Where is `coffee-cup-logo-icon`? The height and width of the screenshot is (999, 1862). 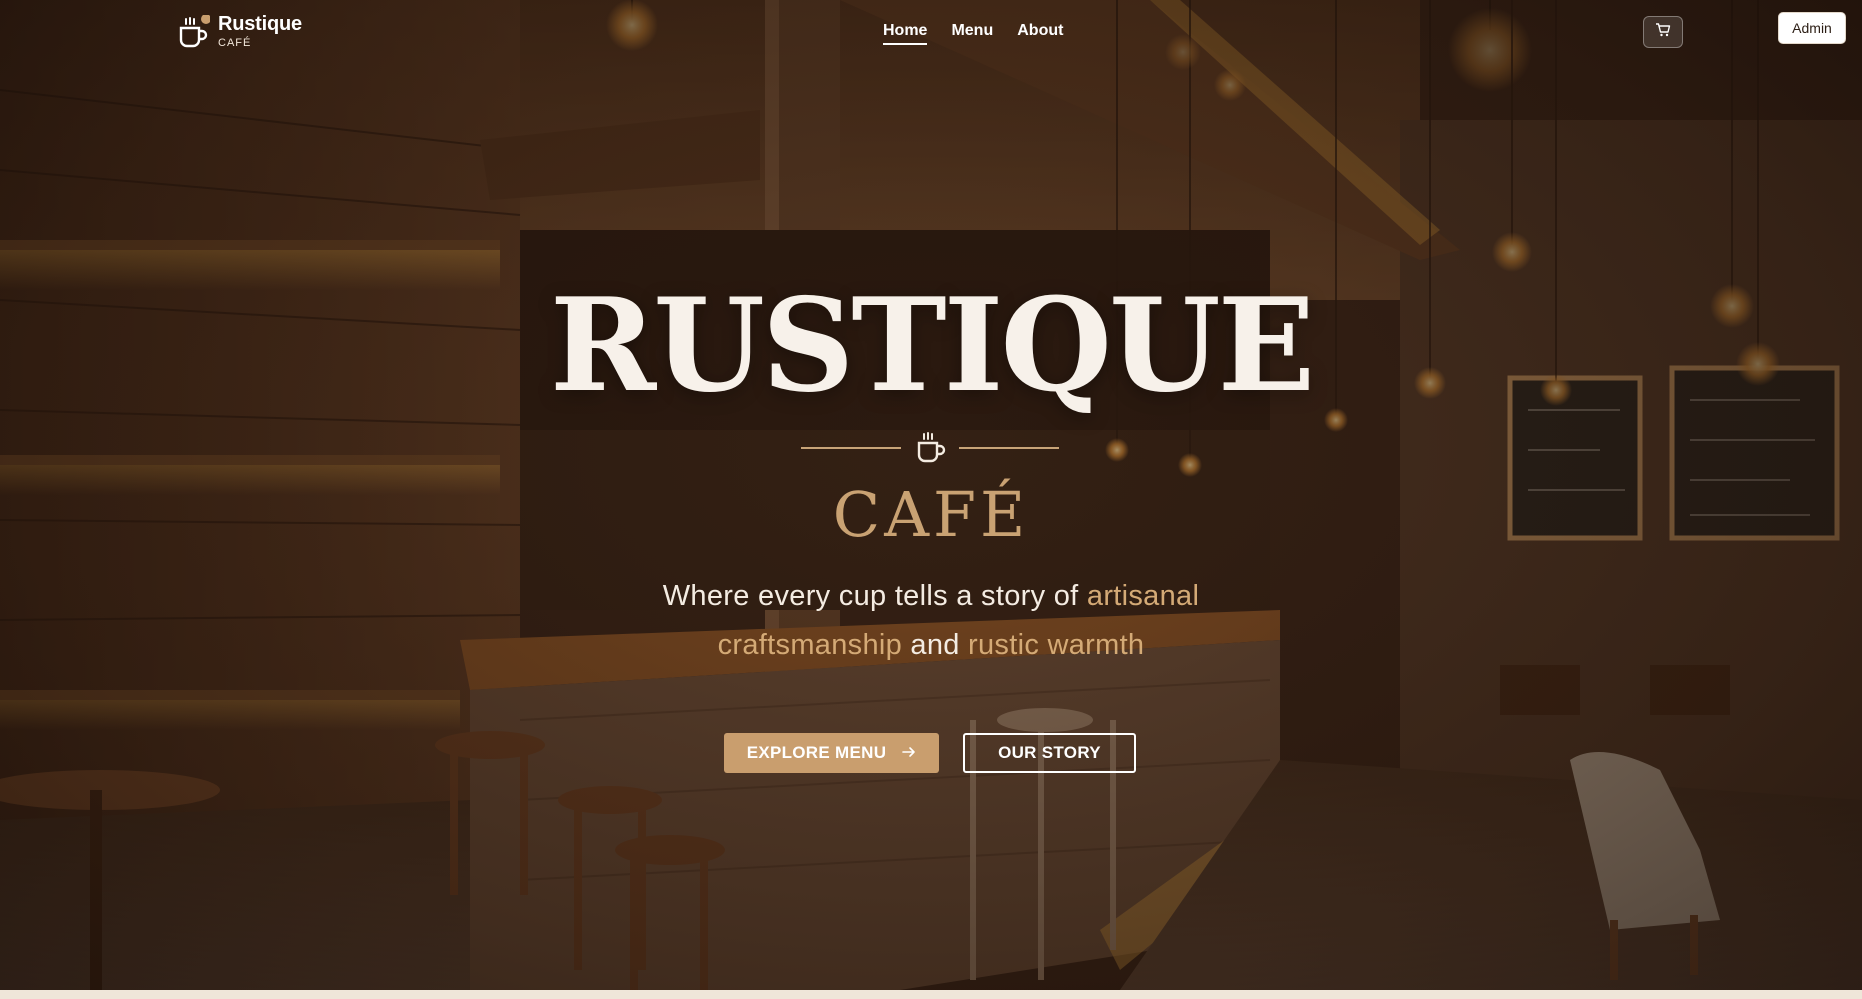
coffee-cup-logo-icon is located at coordinates (194, 31).